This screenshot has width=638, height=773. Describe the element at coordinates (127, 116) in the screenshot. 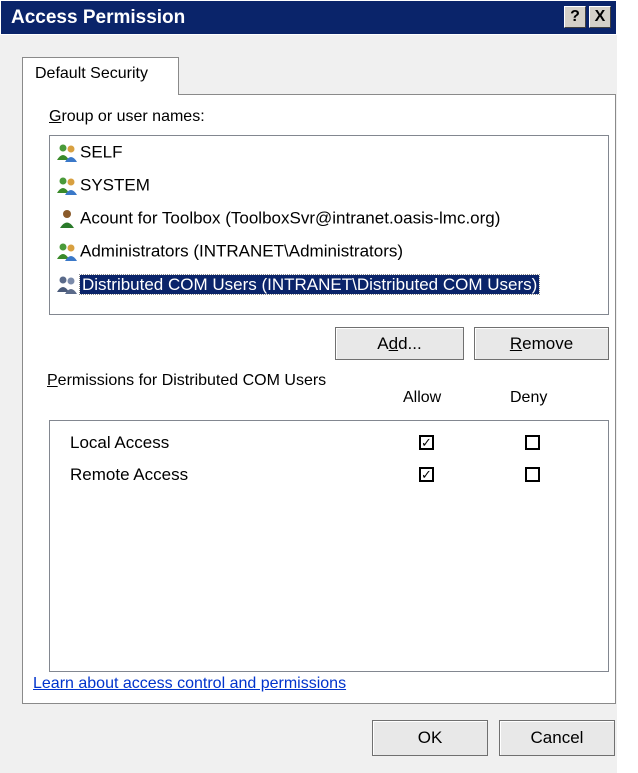

I see `group-or-user-names-label: Group or user names:` at that location.